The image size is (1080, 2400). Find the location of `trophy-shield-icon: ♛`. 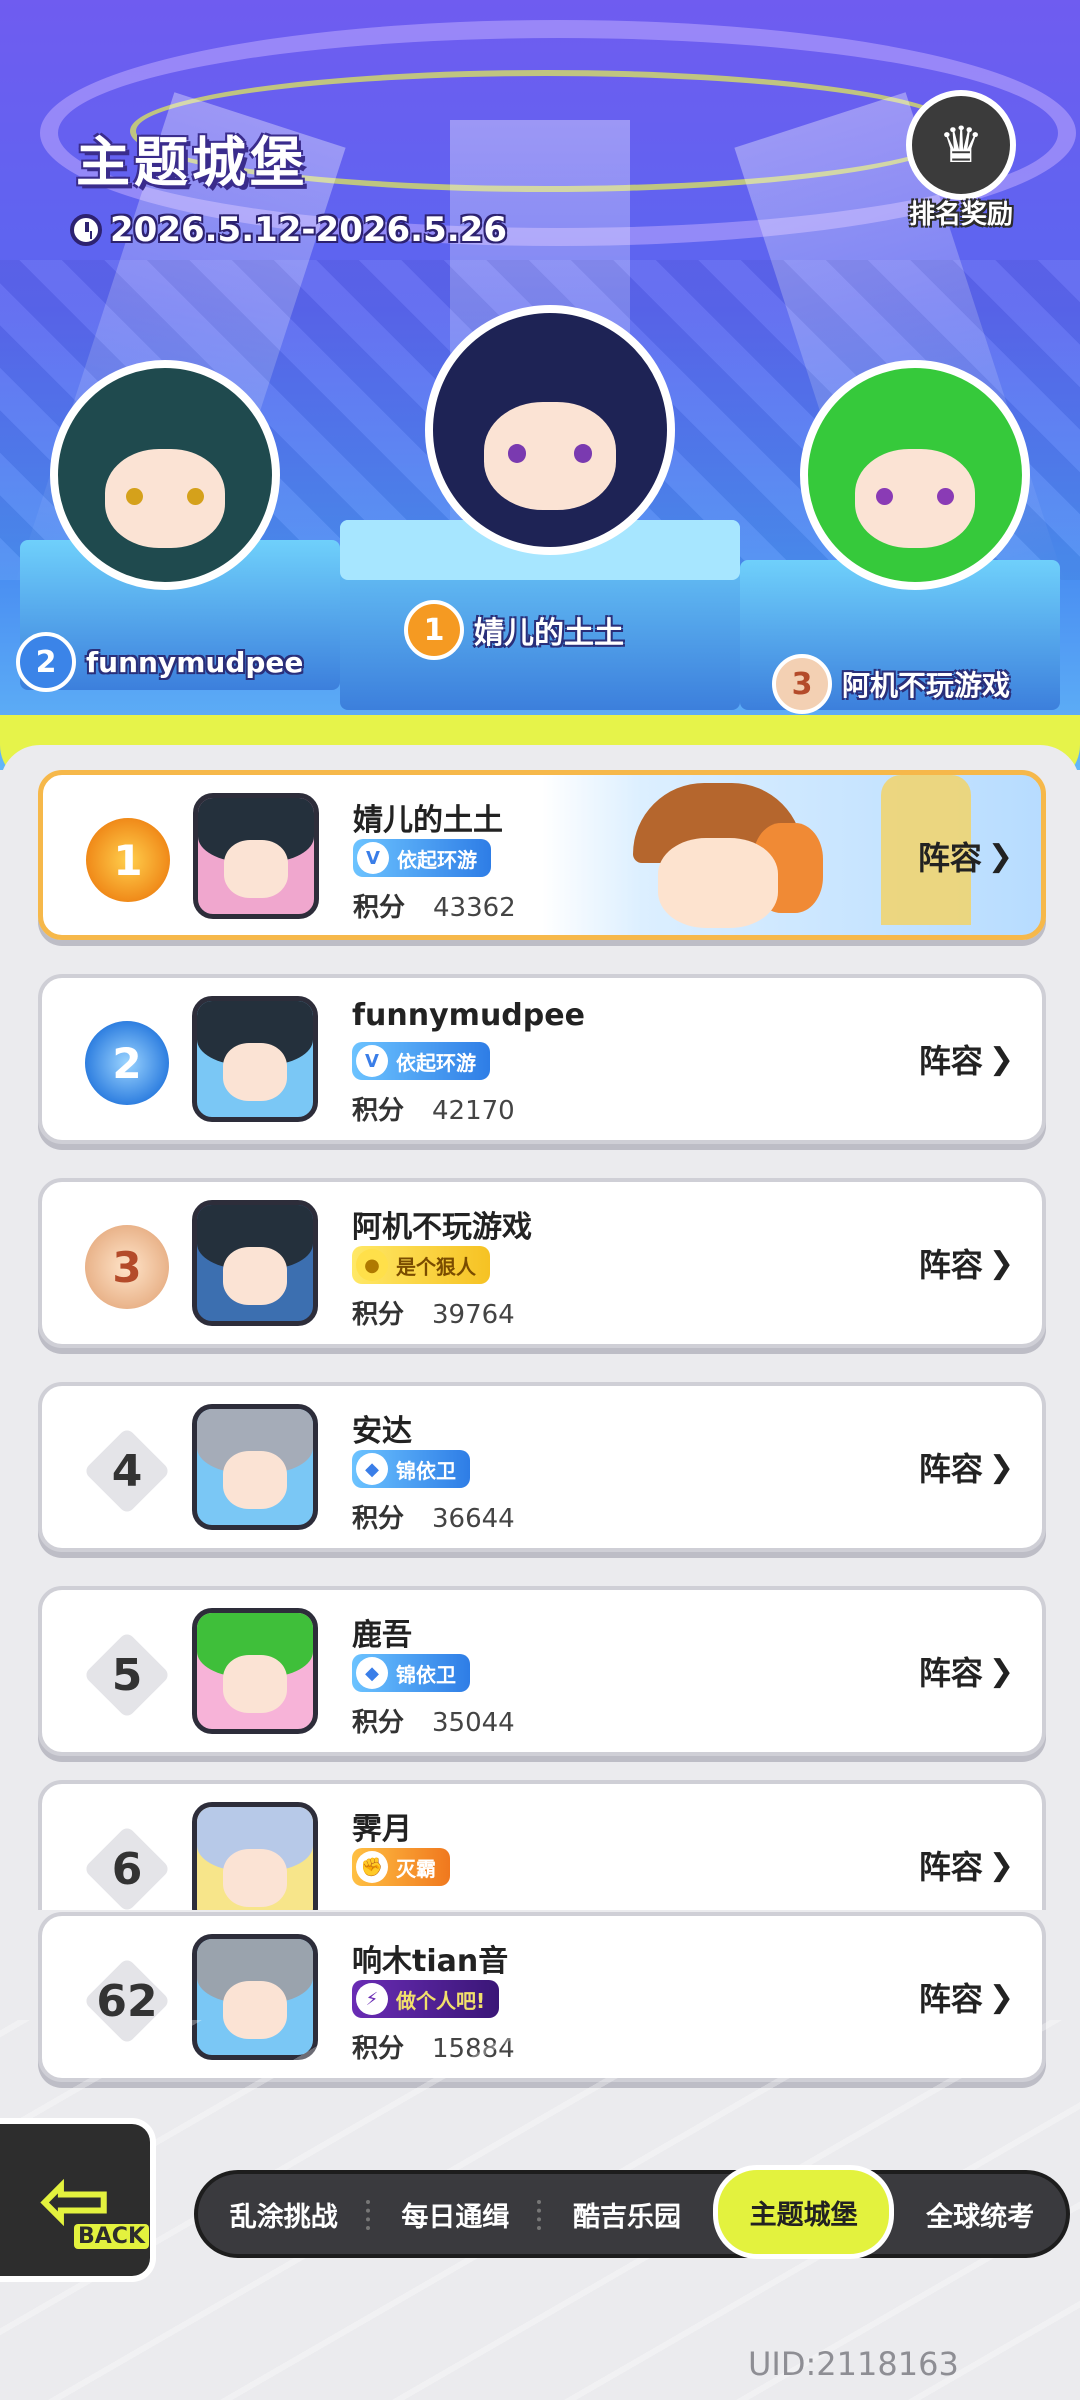

trophy-shield-icon: ♛ is located at coordinates (961, 145).